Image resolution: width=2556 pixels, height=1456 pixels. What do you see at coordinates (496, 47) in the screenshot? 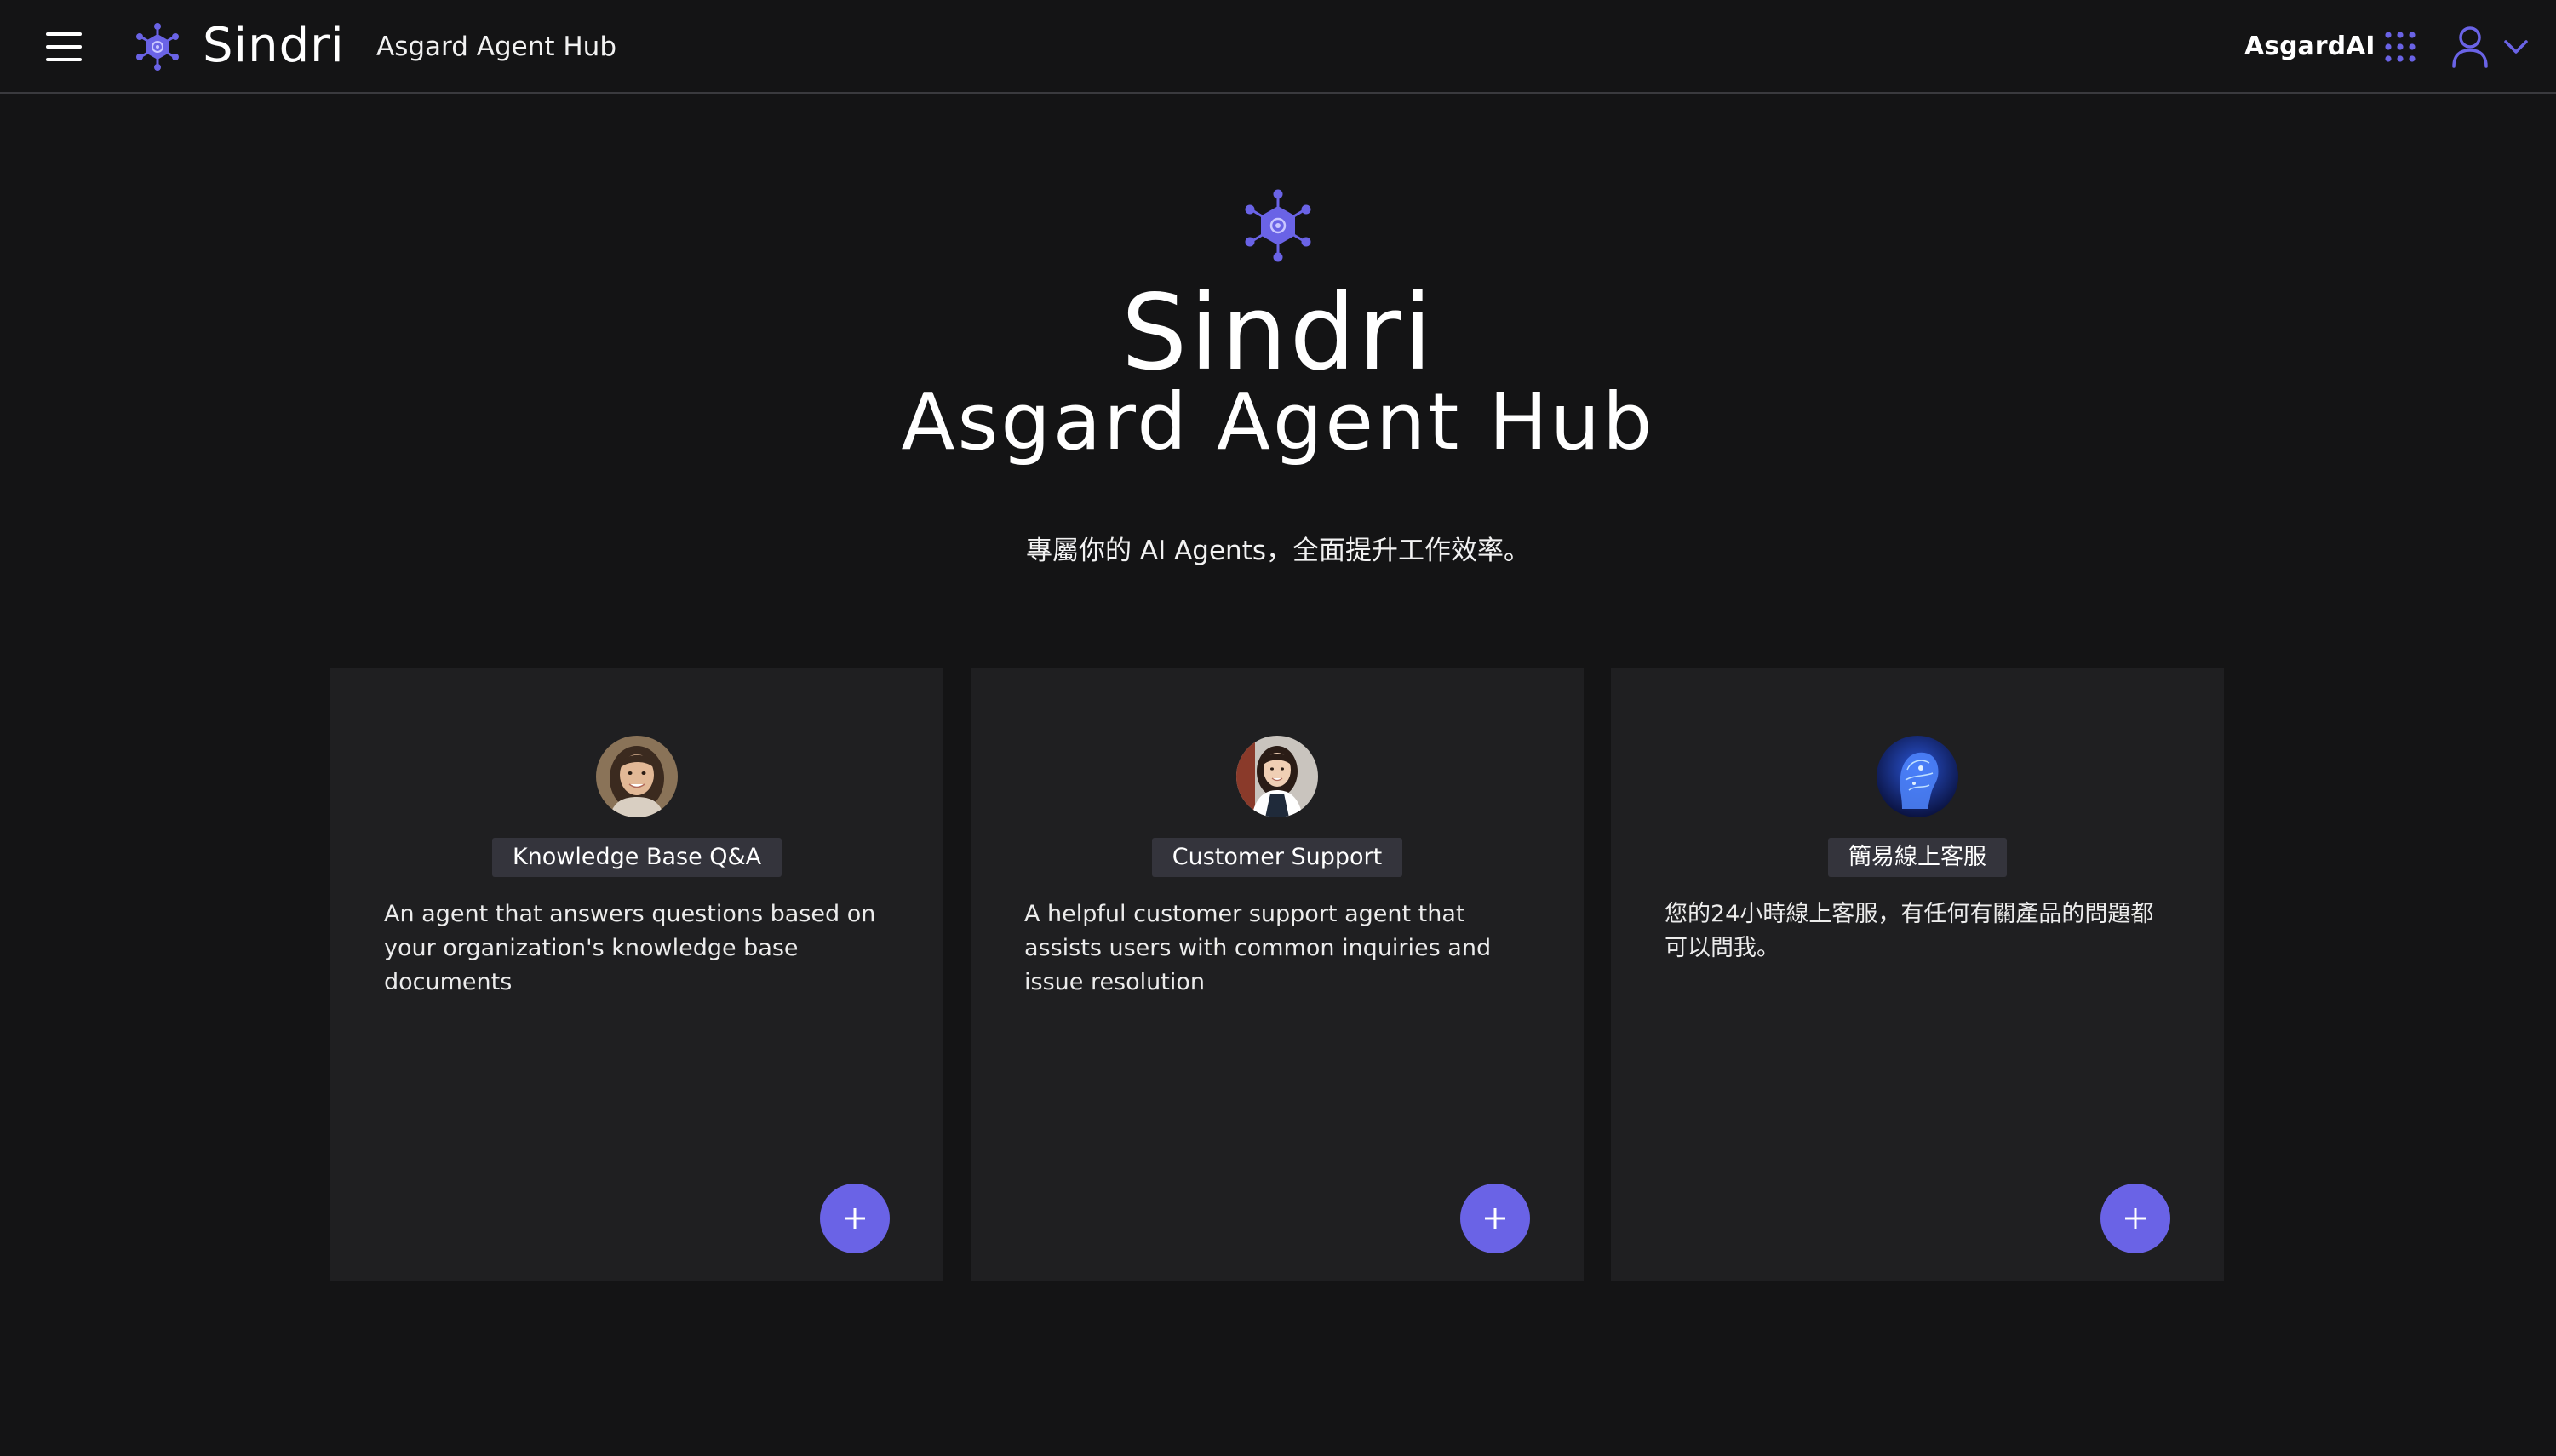
I see `brand-subtitle: Asgard Agent Hub` at bounding box center [496, 47].